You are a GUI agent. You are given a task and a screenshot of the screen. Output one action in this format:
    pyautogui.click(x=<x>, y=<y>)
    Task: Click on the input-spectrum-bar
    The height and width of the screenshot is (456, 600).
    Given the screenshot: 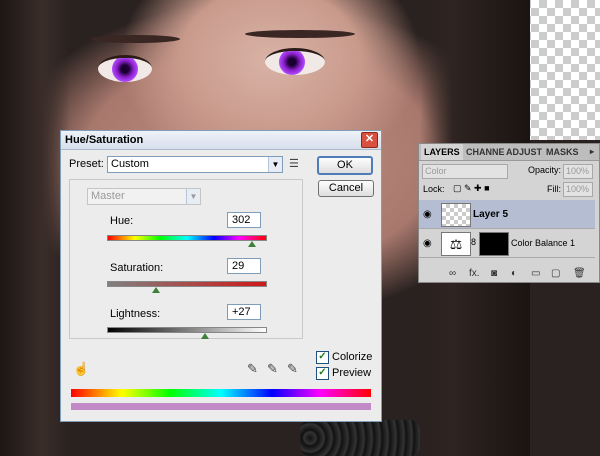 What is the action you would take?
    pyautogui.click(x=221, y=393)
    